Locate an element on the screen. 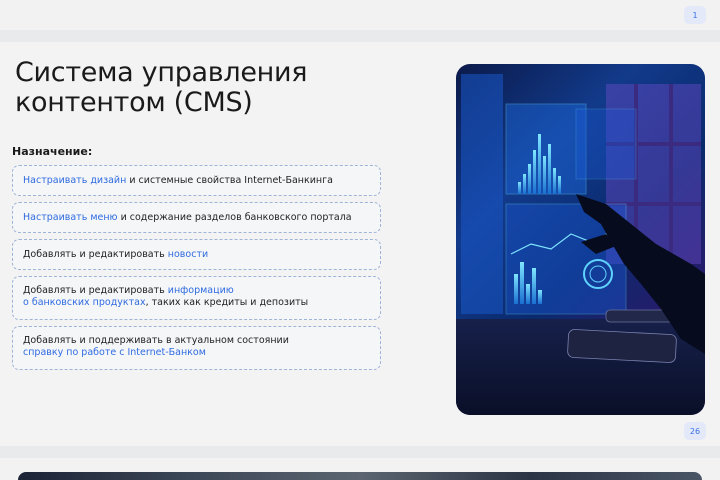  page-number-badge: 26 is located at coordinates (695, 431).